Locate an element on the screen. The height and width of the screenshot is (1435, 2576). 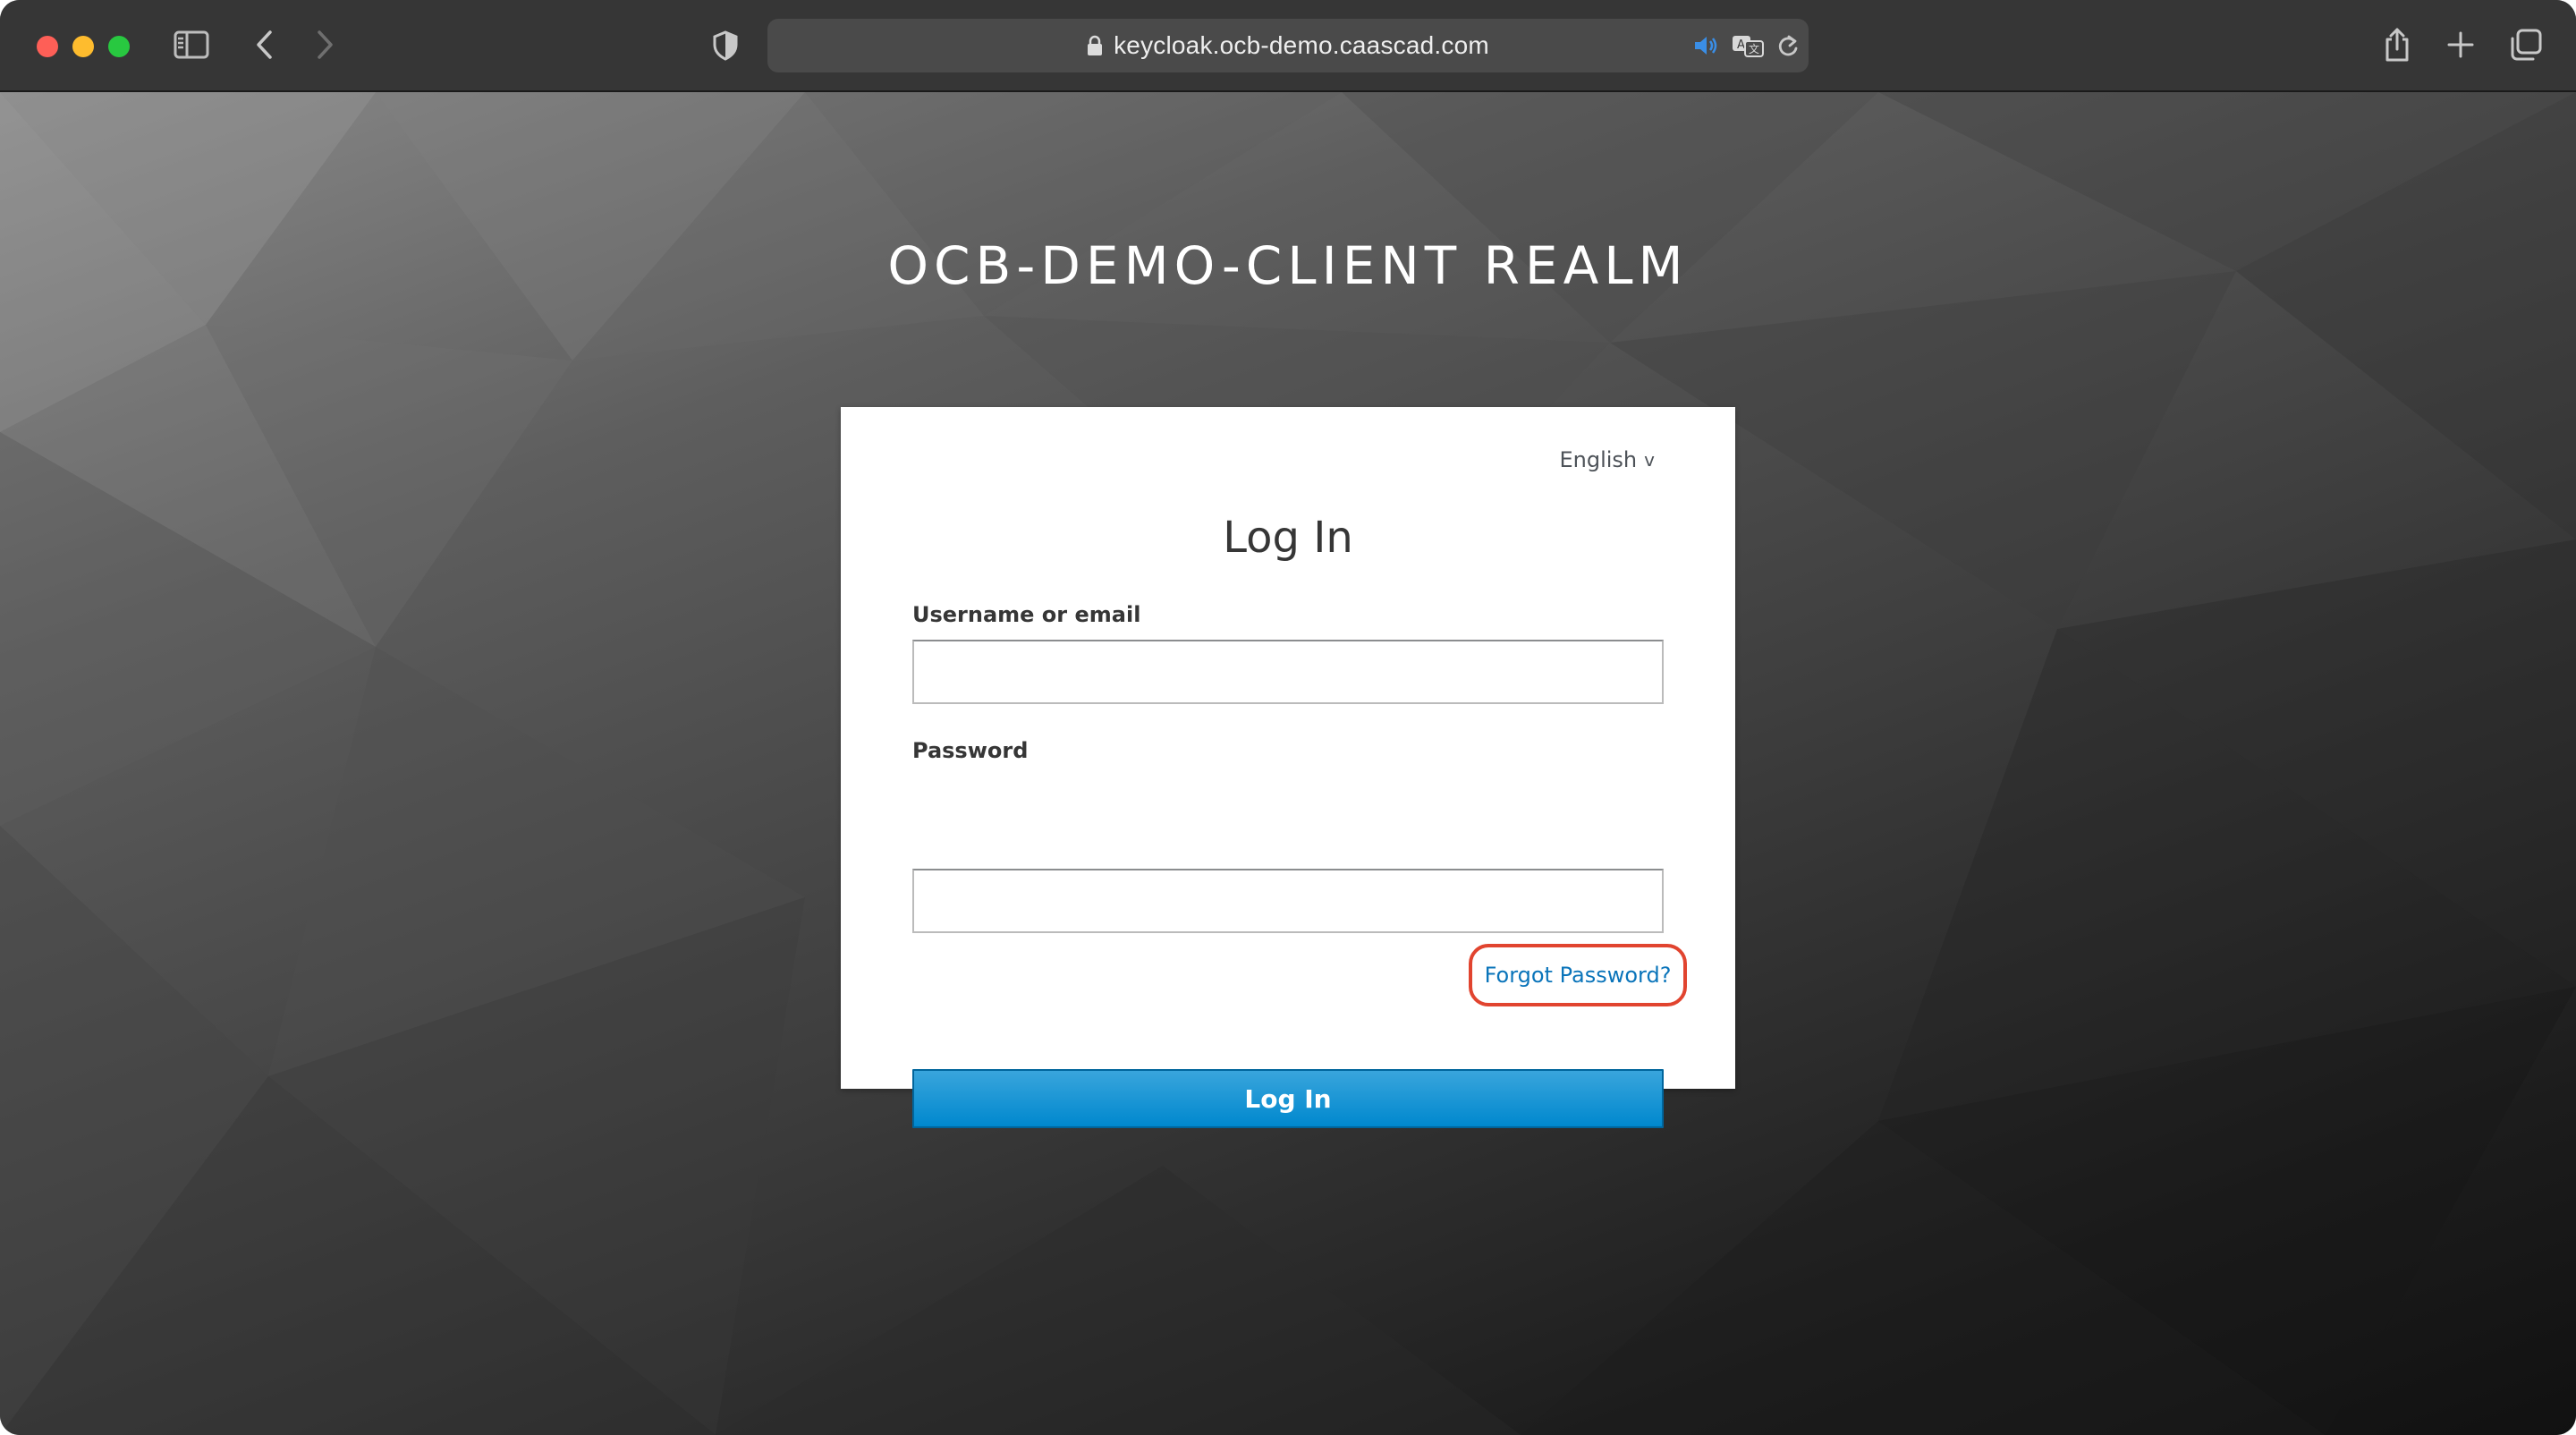
browser-toolbar: keycloak.ocb-demo.caascad.com A 文 is located at coordinates (1288, 46).